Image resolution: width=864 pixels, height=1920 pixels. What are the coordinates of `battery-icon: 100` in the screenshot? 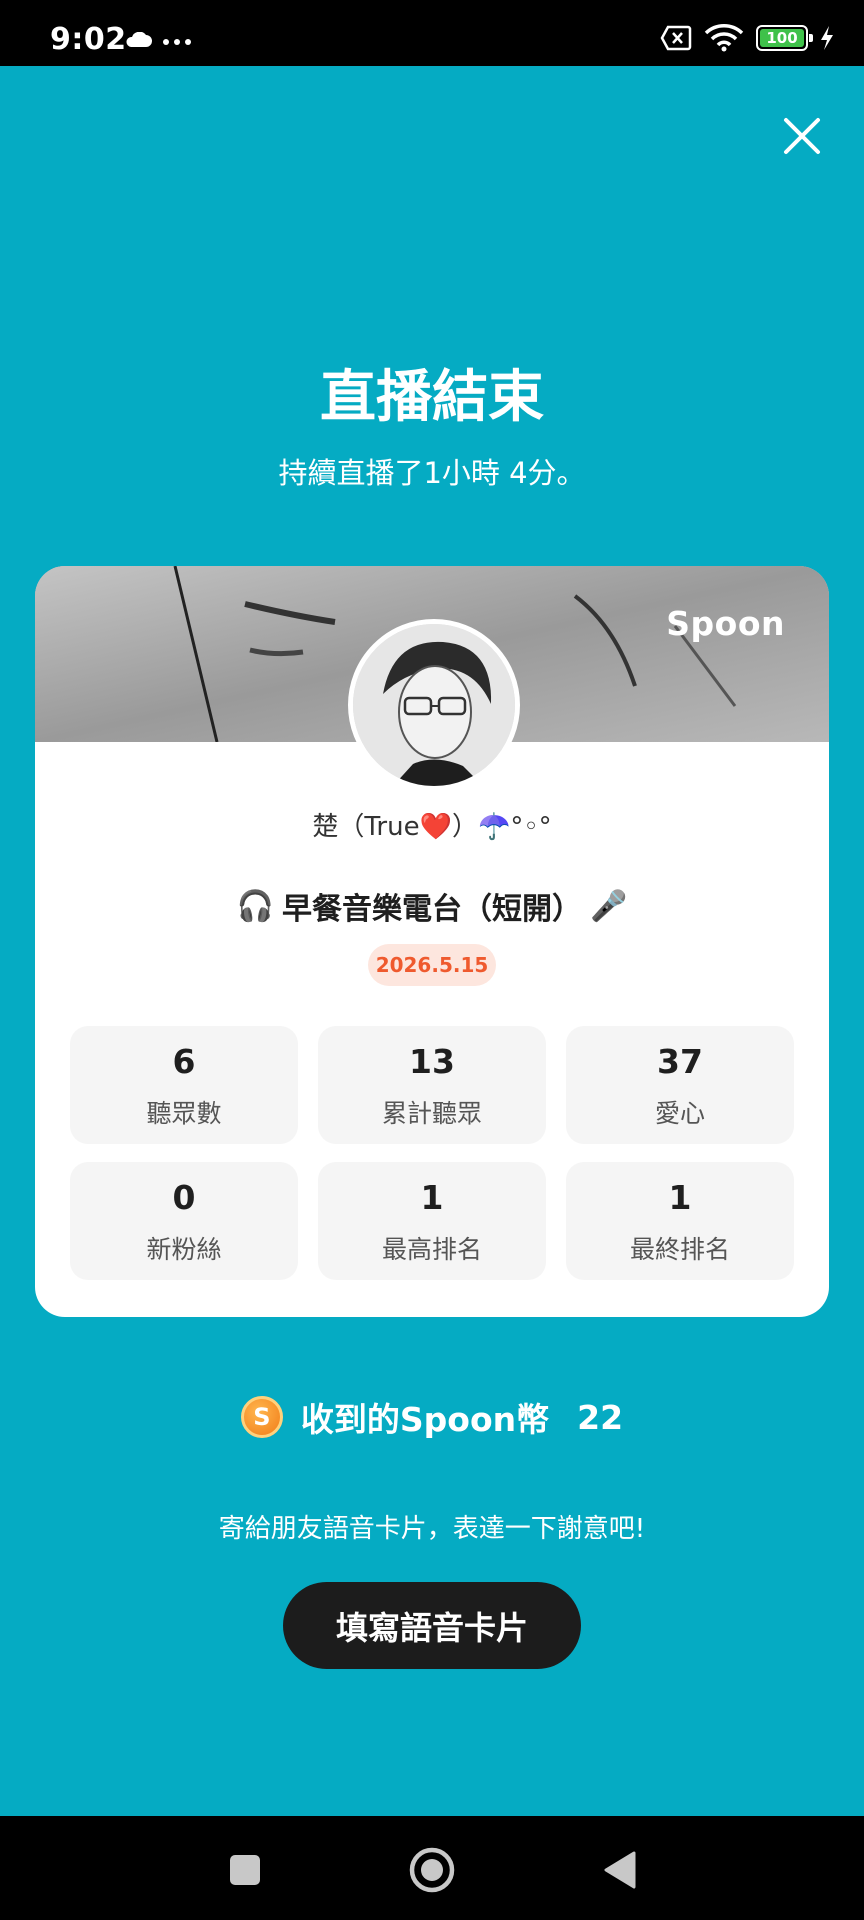 It's located at (784, 38).